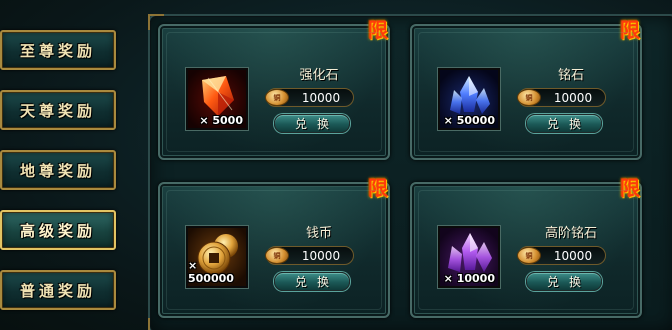 This screenshot has height=330, width=672. What do you see at coordinates (217, 257) in the screenshot?
I see `item-slot: × 500000` at bounding box center [217, 257].